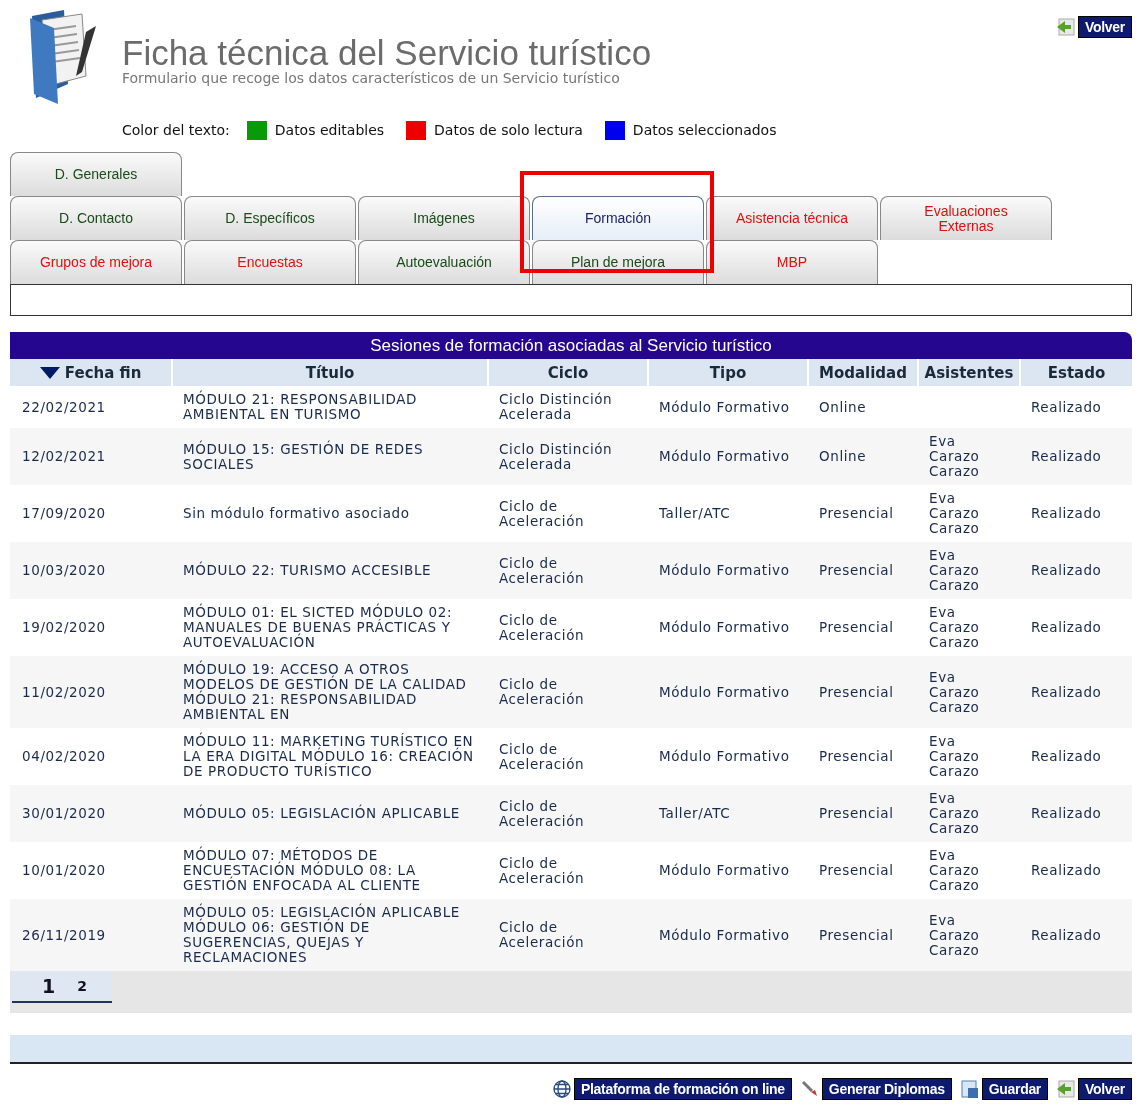 This screenshot has height=1113, width=1138. What do you see at coordinates (49, 986) in the screenshot?
I see `page-link: 1` at bounding box center [49, 986].